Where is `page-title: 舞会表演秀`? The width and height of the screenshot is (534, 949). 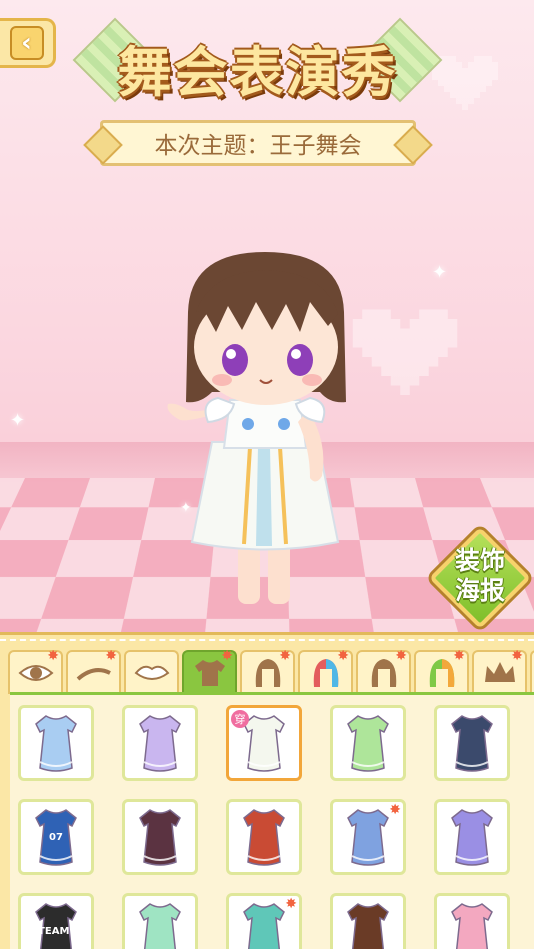 page-title: 舞会表演秀 is located at coordinates (257, 72).